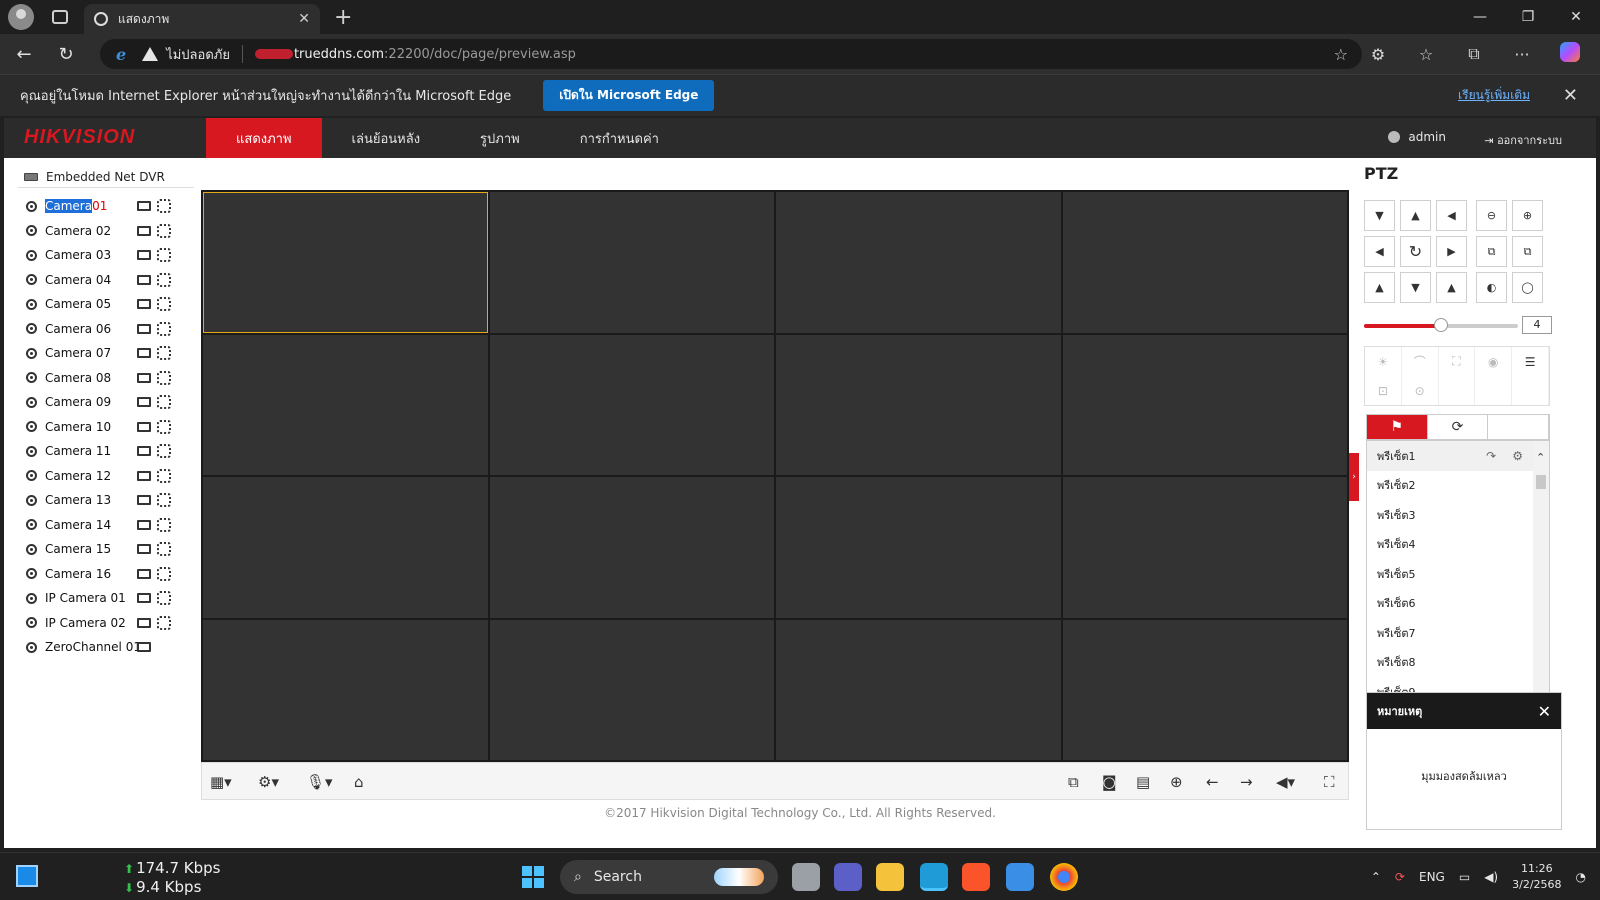 This screenshot has width=1600, height=900. Describe the element at coordinates (106, 177) in the screenshot. I see `dvr-root-node: Embedded Net DVR` at that location.